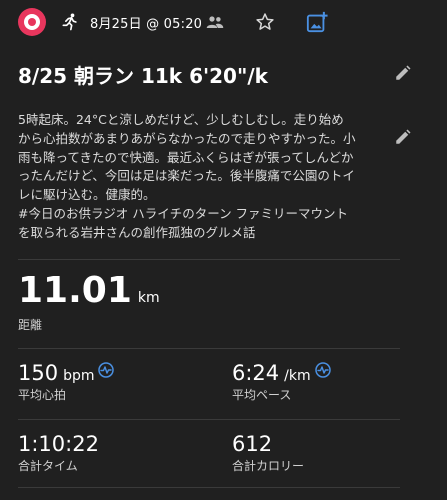 This screenshot has width=447, height=500. Describe the element at coordinates (30, 325) in the screenshot. I see `distance-label: 距離` at that location.